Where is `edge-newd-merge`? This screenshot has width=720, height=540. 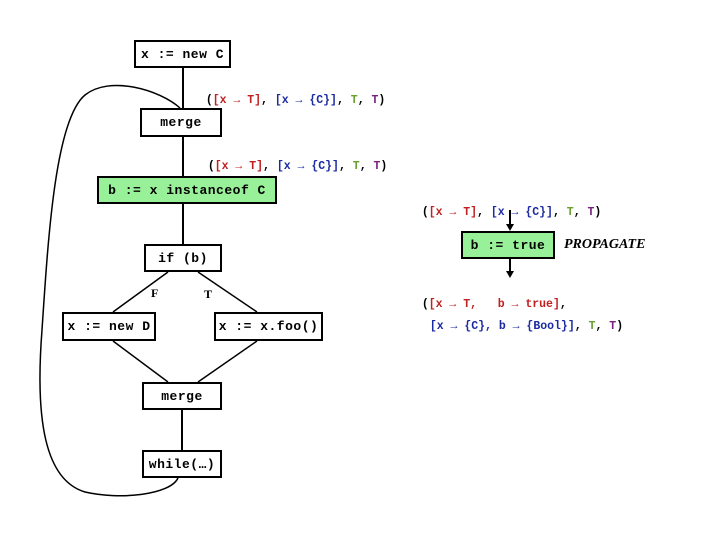
edge-newd-merge is located at coordinates (140, 361).